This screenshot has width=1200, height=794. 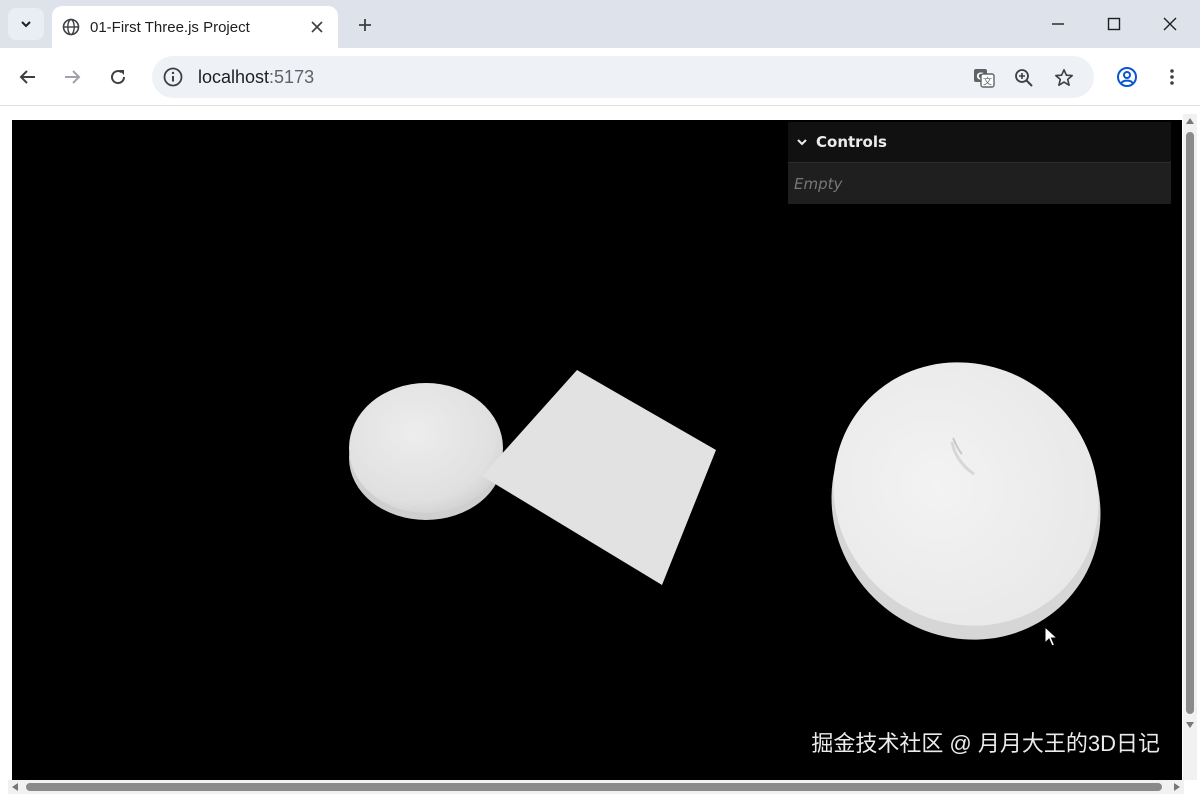 I want to click on translate-button: G 文, so click(x=984, y=78).